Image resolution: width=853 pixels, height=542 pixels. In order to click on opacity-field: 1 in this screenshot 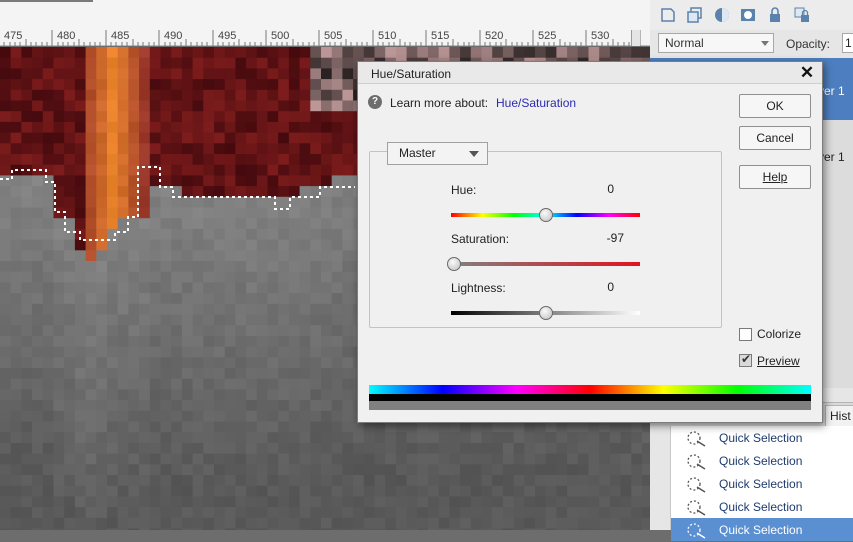, I will do `click(847, 43)`.